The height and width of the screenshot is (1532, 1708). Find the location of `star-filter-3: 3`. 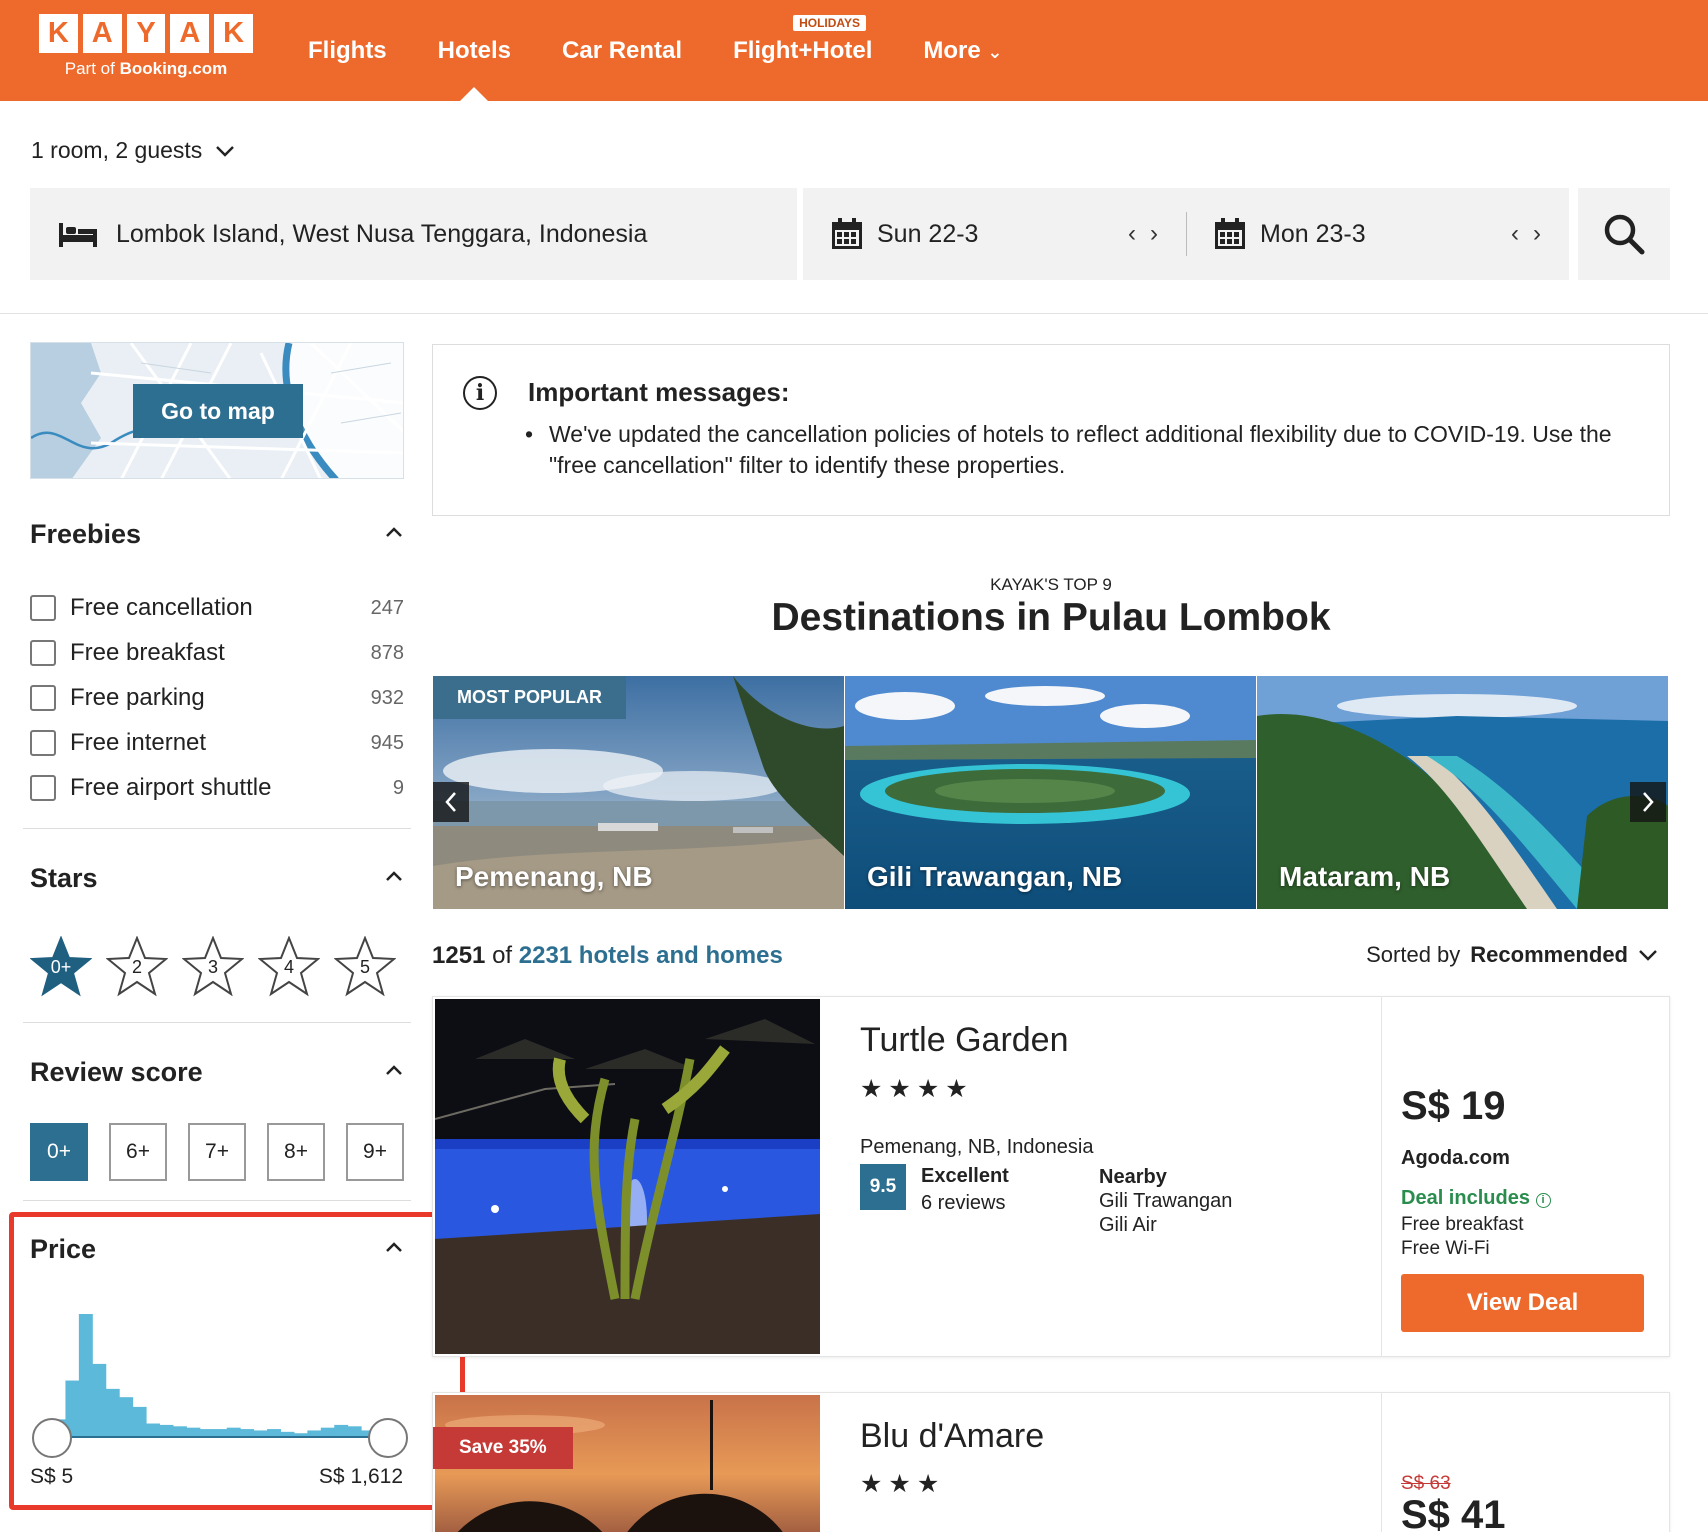

star-filter-3: 3 is located at coordinates (213, 967).